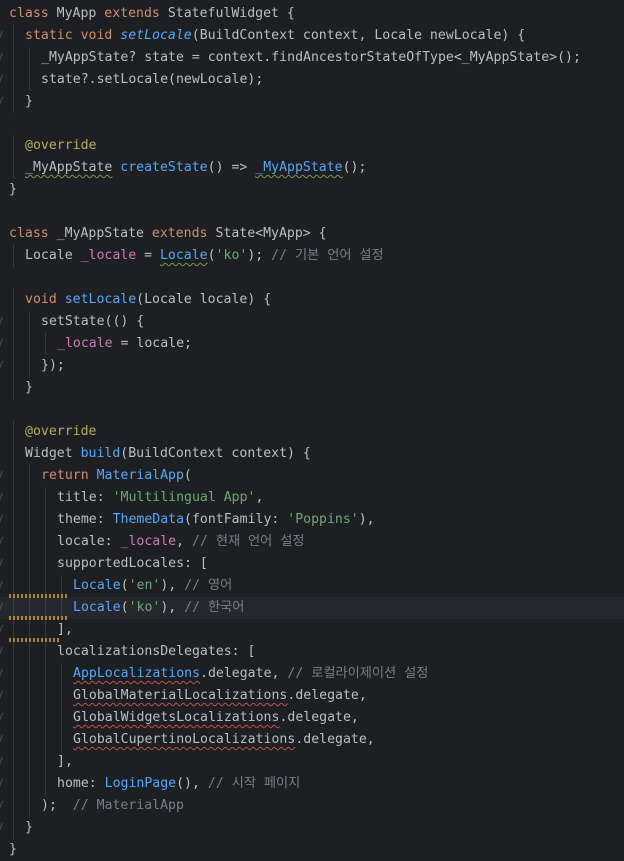  I want to click on code-token: // 로컬라이제이션 설정, so click(358, 673).